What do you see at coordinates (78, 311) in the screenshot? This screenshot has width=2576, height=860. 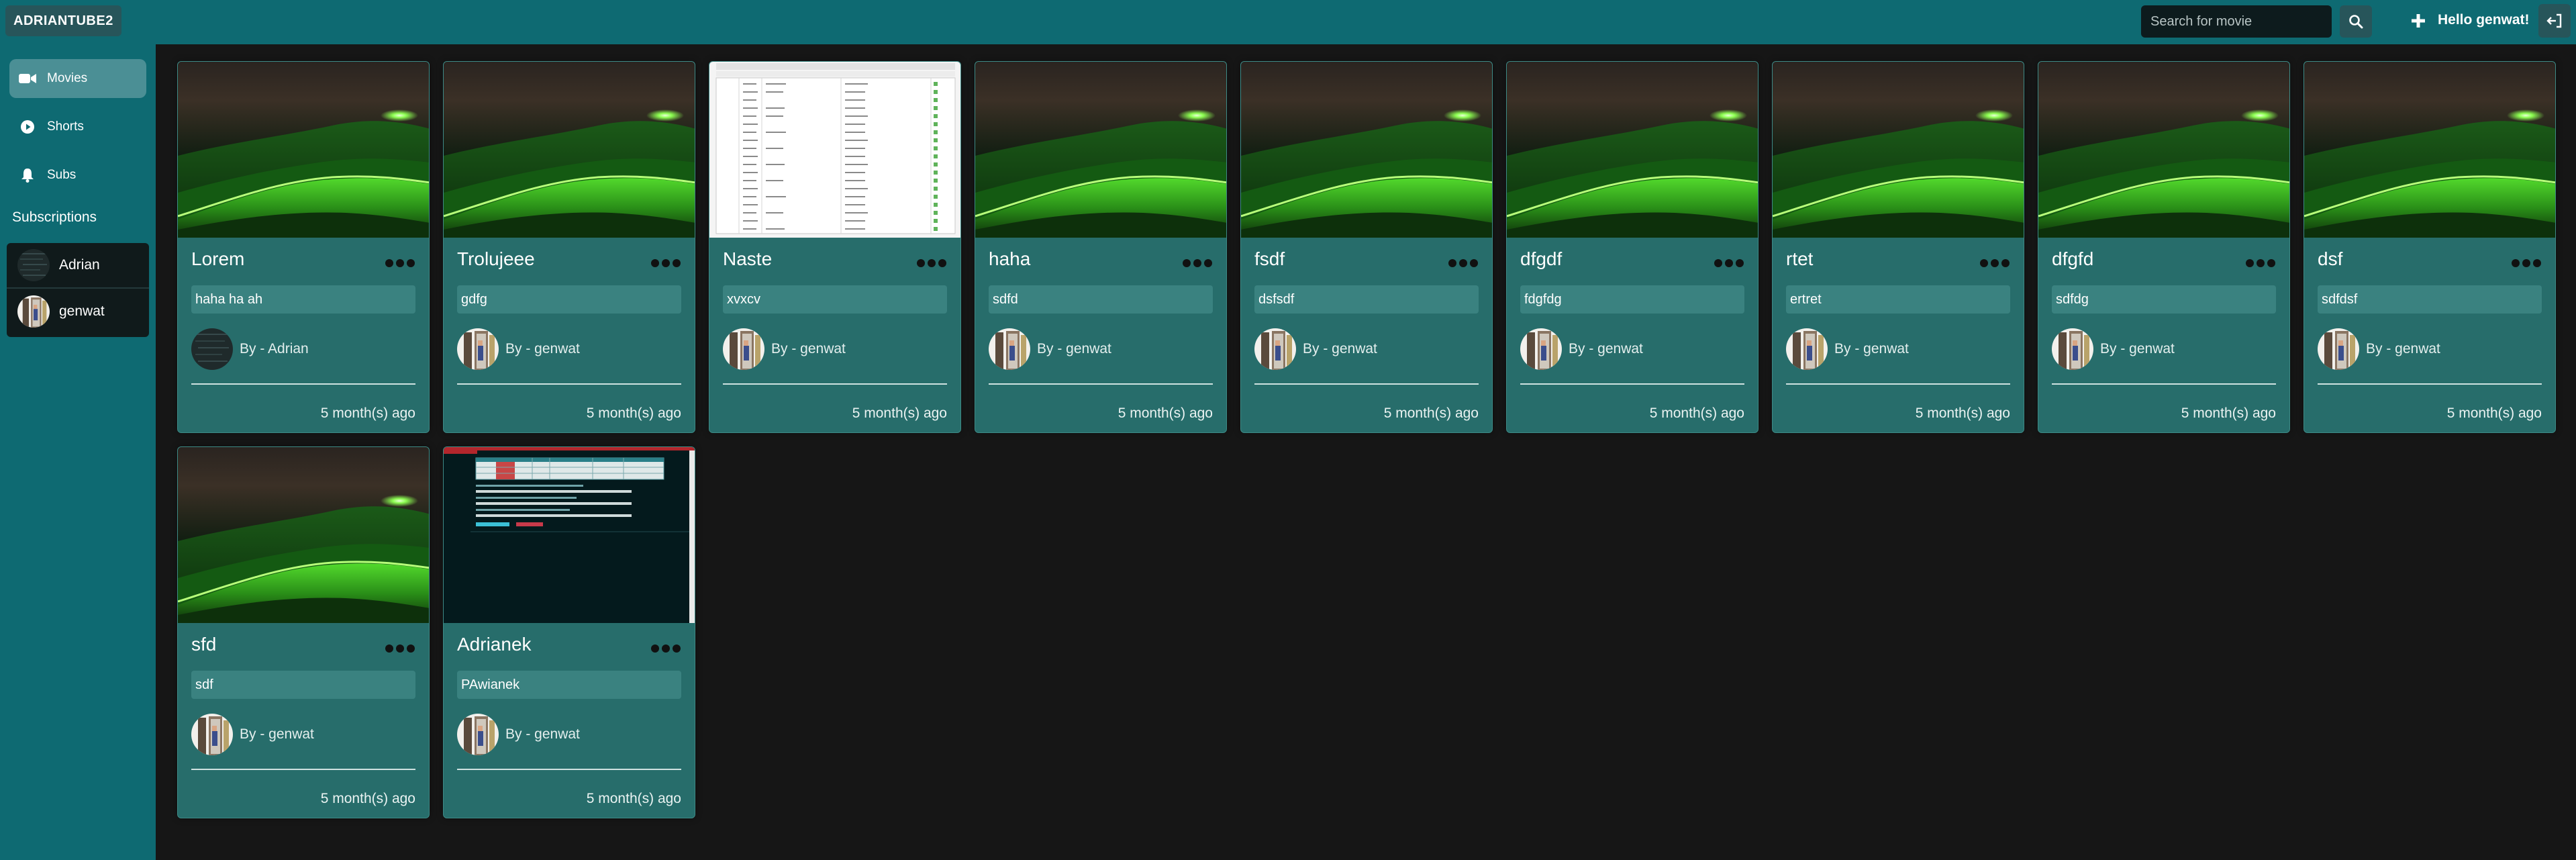 I see `subscription-item-genwat: genwat` at bounding box center [78, 311].